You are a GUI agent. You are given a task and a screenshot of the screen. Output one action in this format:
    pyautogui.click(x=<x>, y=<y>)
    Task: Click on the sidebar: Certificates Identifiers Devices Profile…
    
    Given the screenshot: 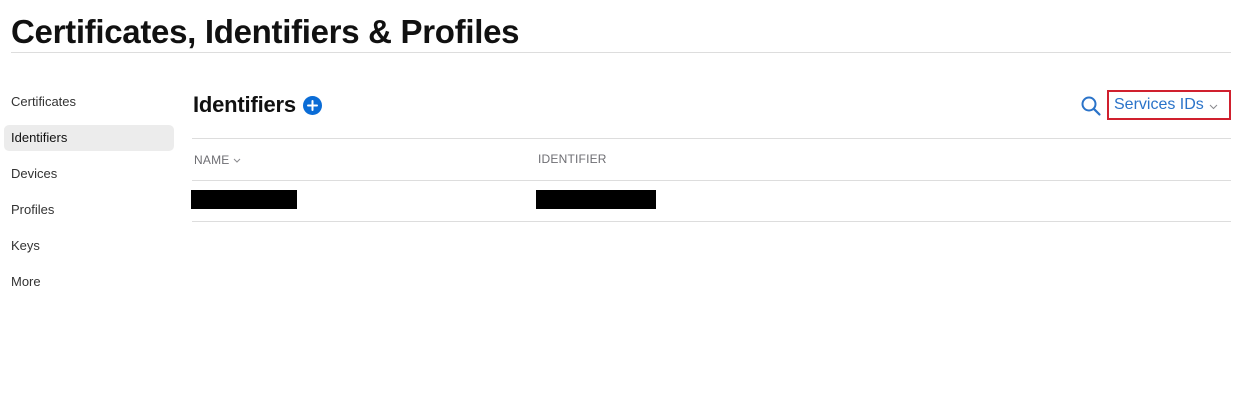 What is the action you would take?
    pyautogui.click(x=89, y=197)
    